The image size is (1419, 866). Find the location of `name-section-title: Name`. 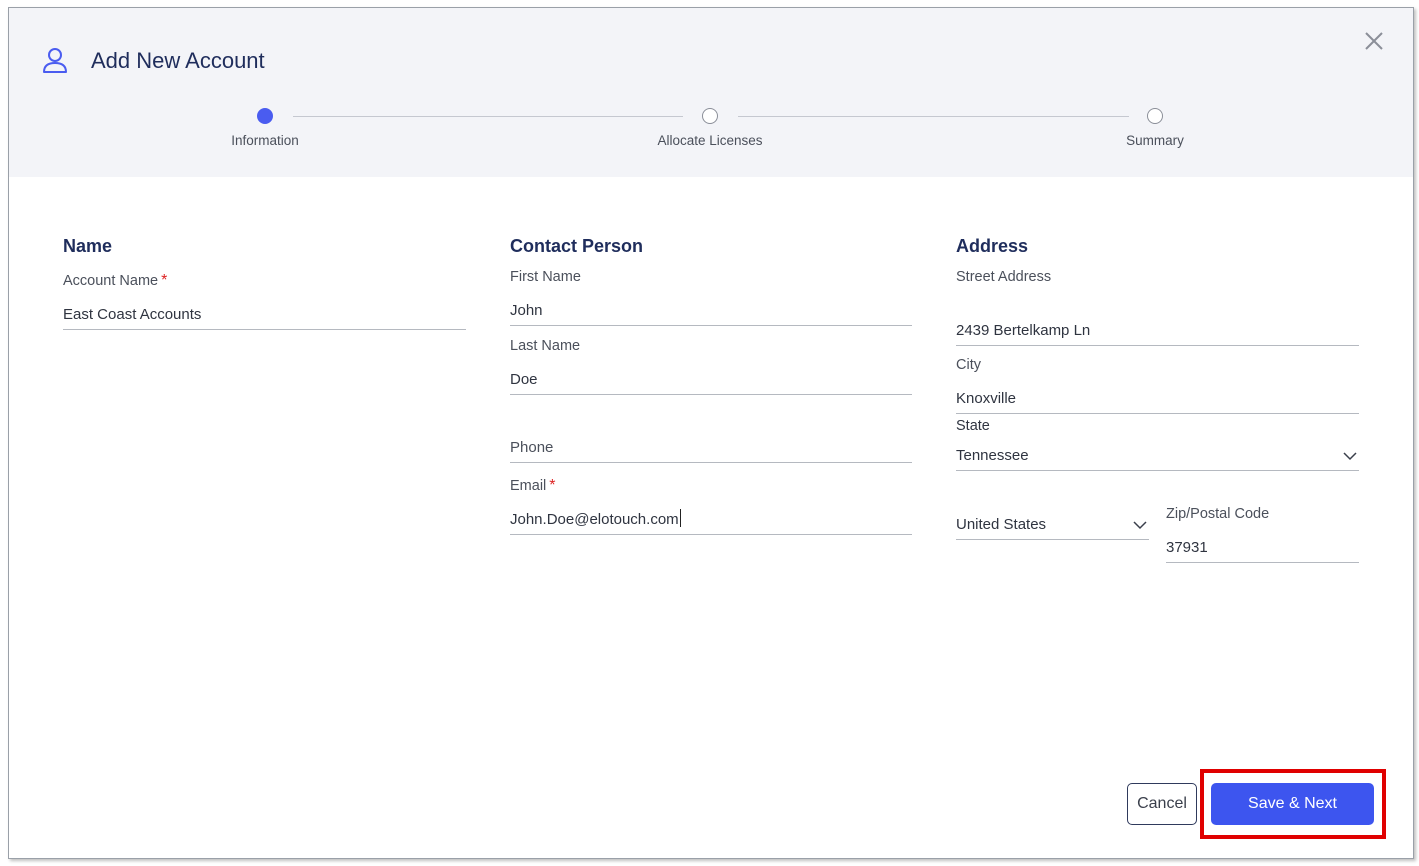

name-section-title: Name is located at coordinates (88, 246).